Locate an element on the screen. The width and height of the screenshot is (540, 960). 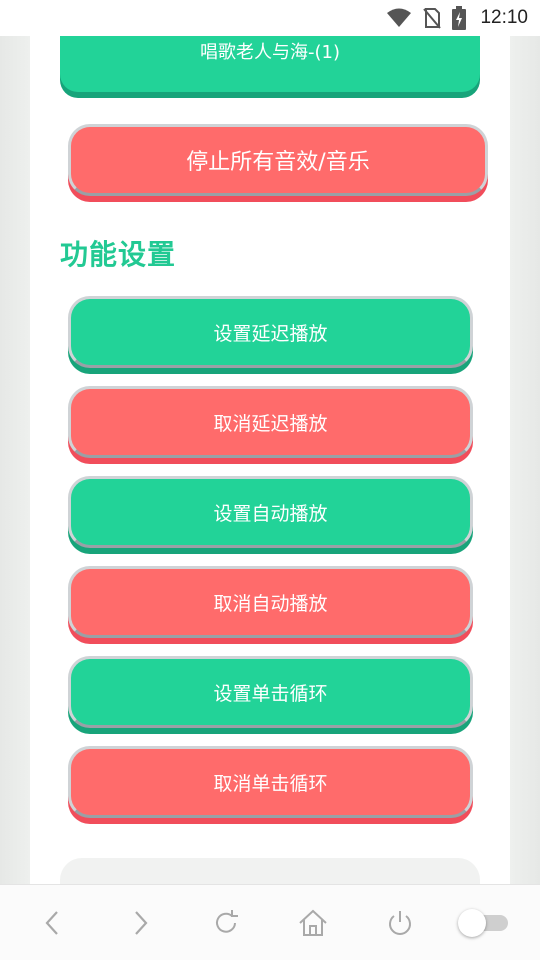
home-button is located at coordinates (313, 923).